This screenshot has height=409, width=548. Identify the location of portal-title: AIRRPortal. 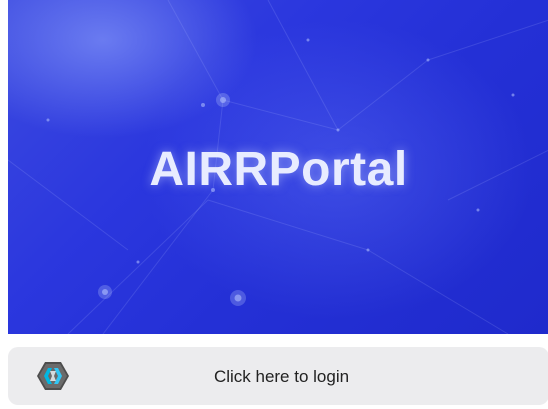
(278, 169).